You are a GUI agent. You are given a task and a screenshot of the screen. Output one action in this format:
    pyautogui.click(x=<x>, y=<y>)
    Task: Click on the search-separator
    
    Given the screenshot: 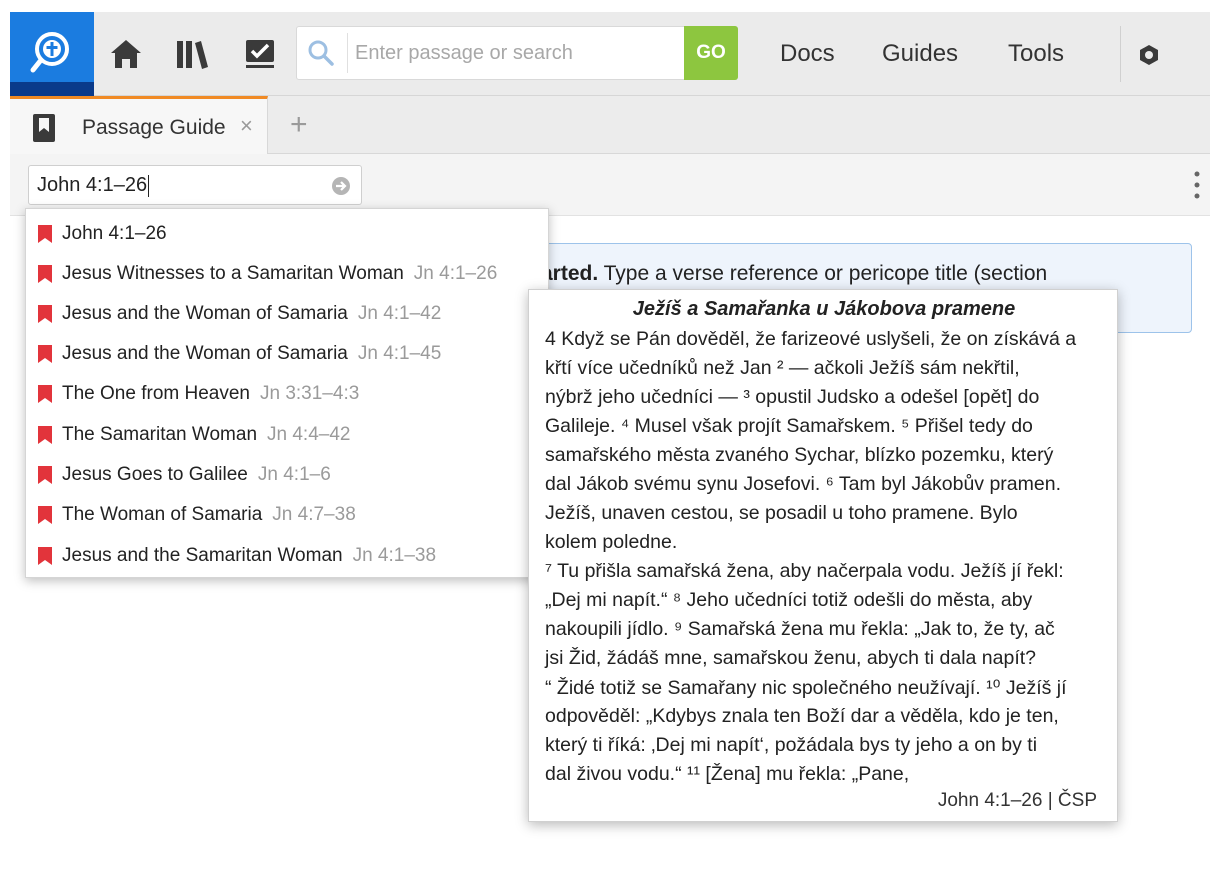 What is the action you would take?
    pyautogui.click(x=347, y=53)
    